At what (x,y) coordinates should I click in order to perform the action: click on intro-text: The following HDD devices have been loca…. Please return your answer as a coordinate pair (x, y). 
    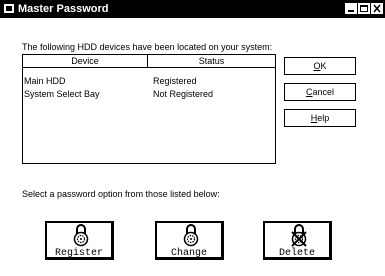
    Looking at the image, I should click on (147, 47).